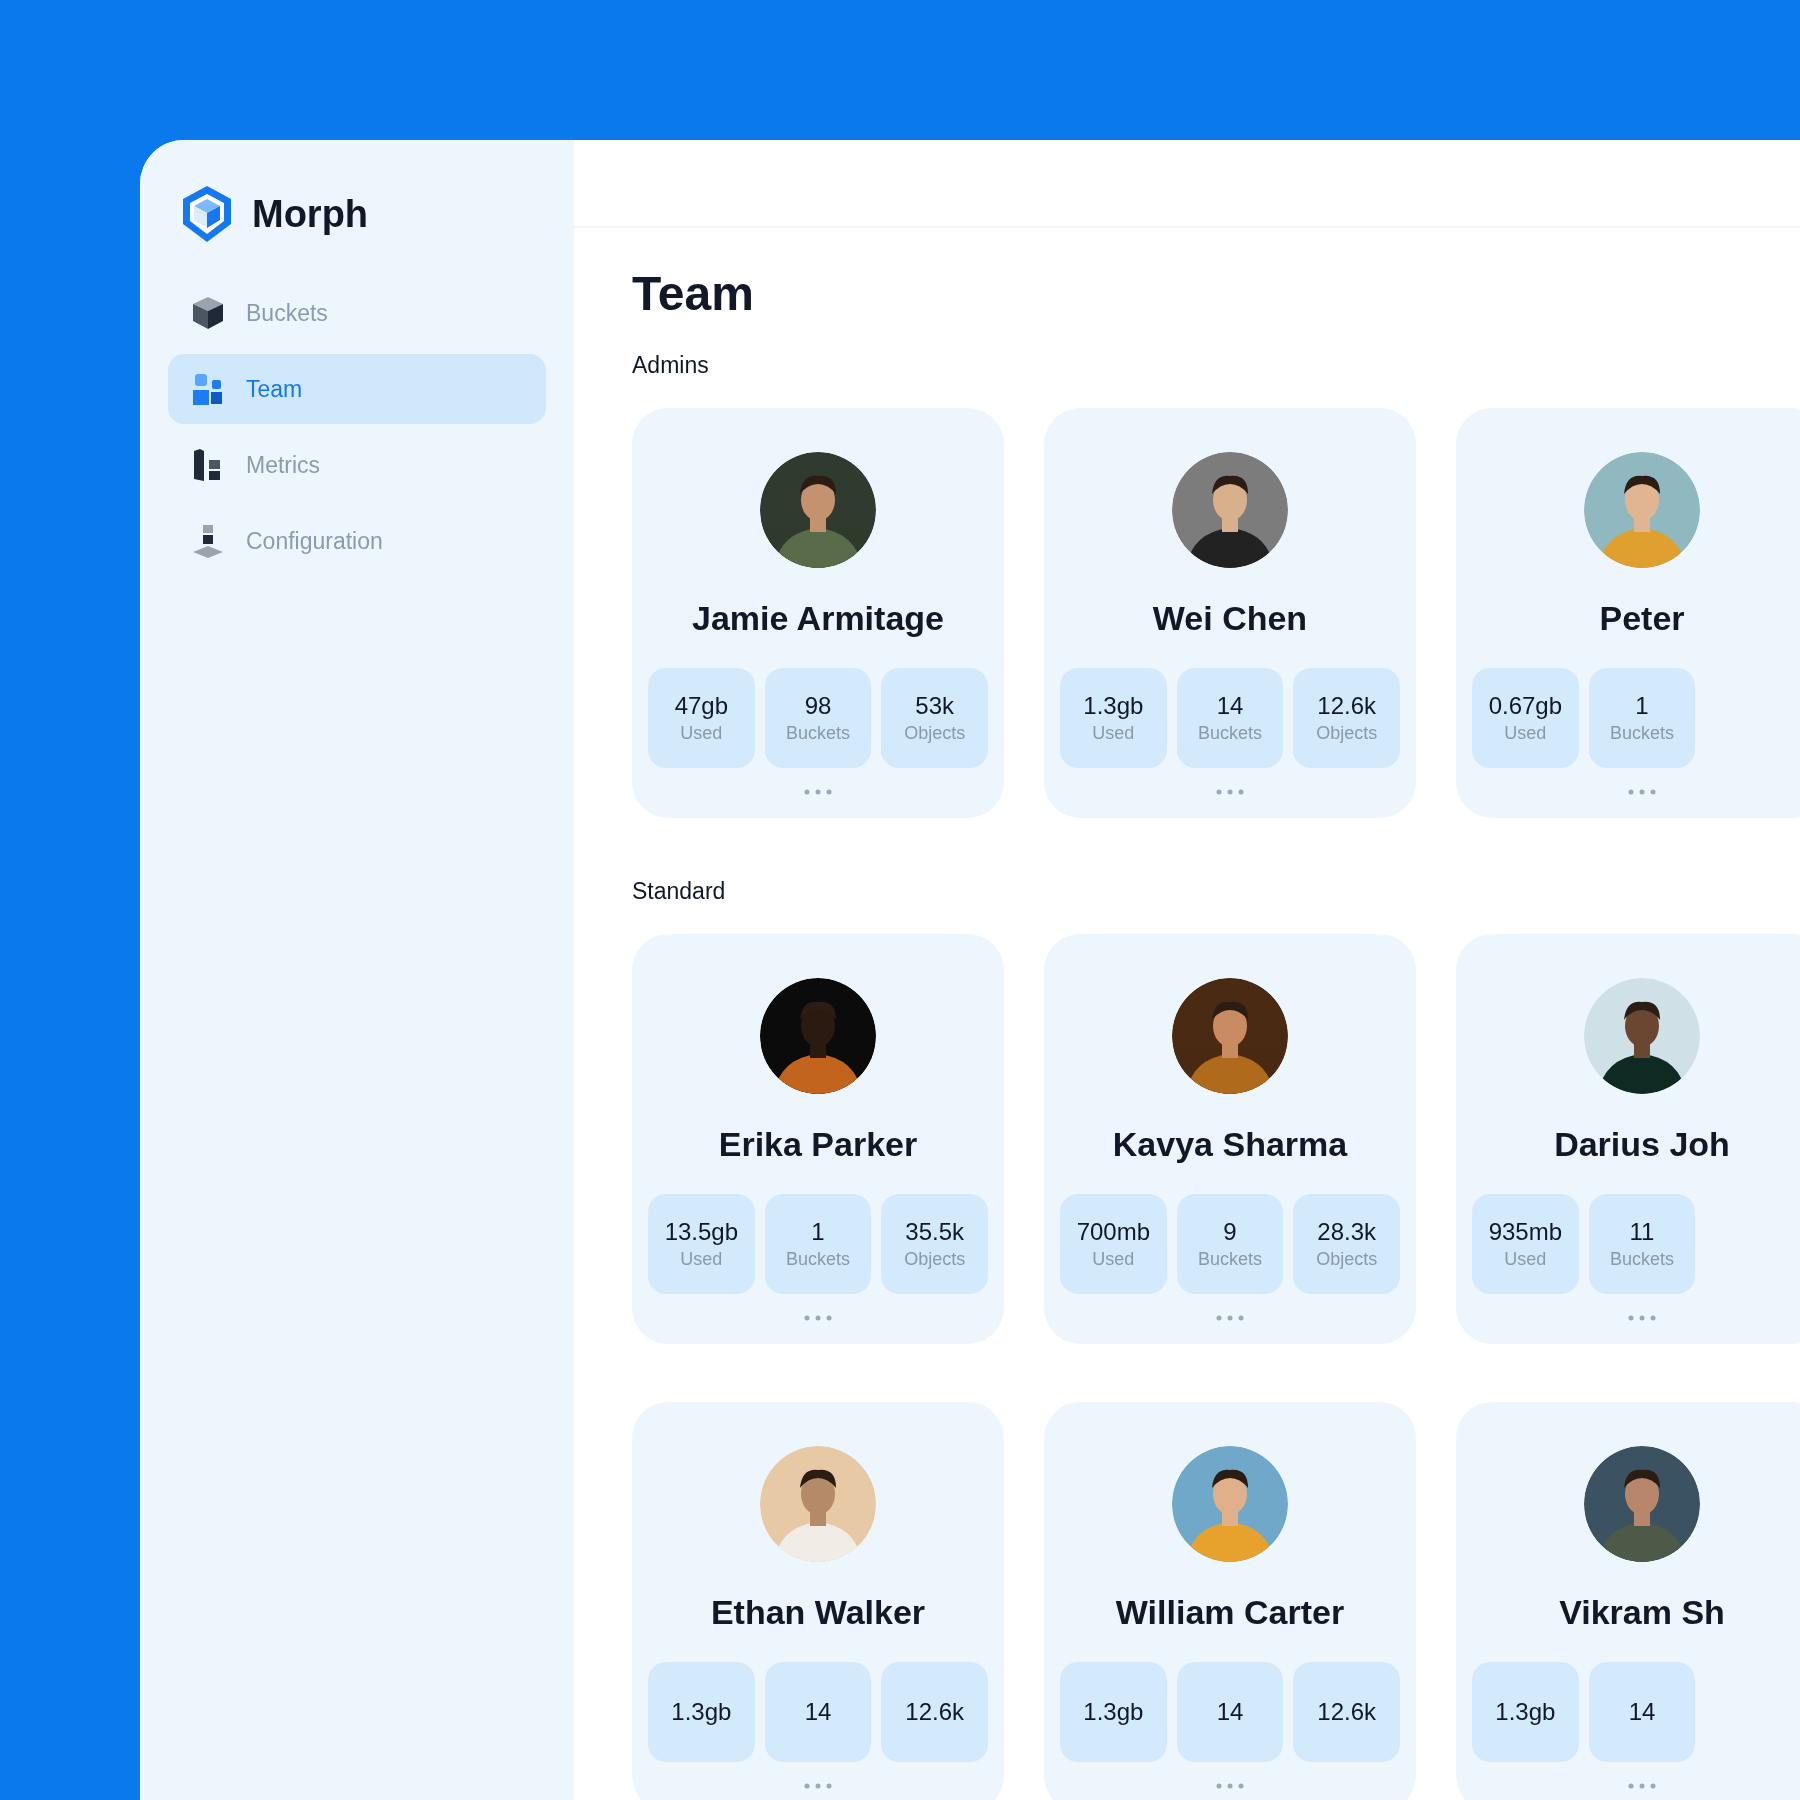 Image resolution: width=1800 pixels, height=1800 pixels. What do you see at coordinates (1642, 1144) in the screenshot?
I see `member-name: Darius Joh` at bounding box center [1642, 1144].